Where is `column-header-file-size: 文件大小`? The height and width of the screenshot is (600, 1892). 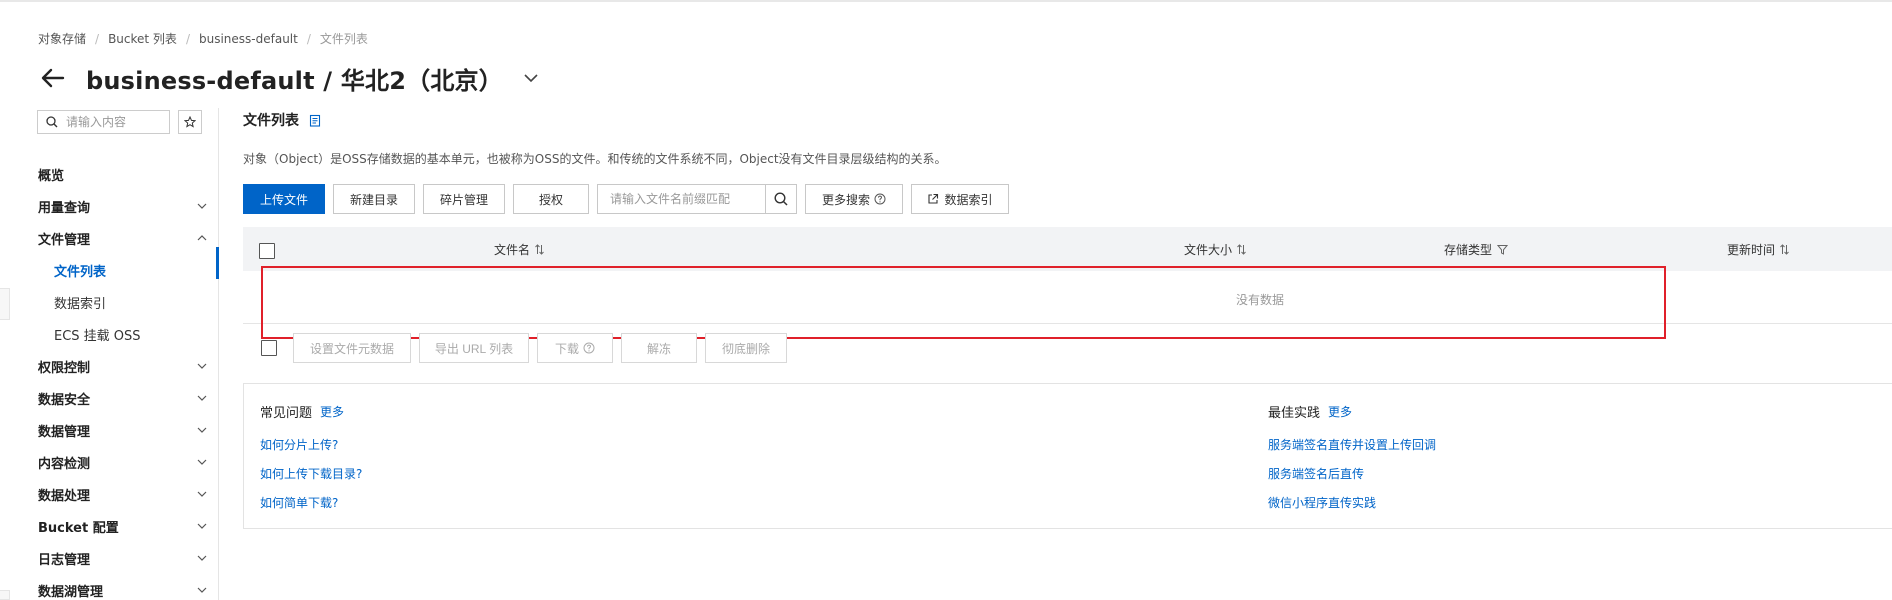 column-header-file-size: 文件大小 is located at coordinates (1215, 249).